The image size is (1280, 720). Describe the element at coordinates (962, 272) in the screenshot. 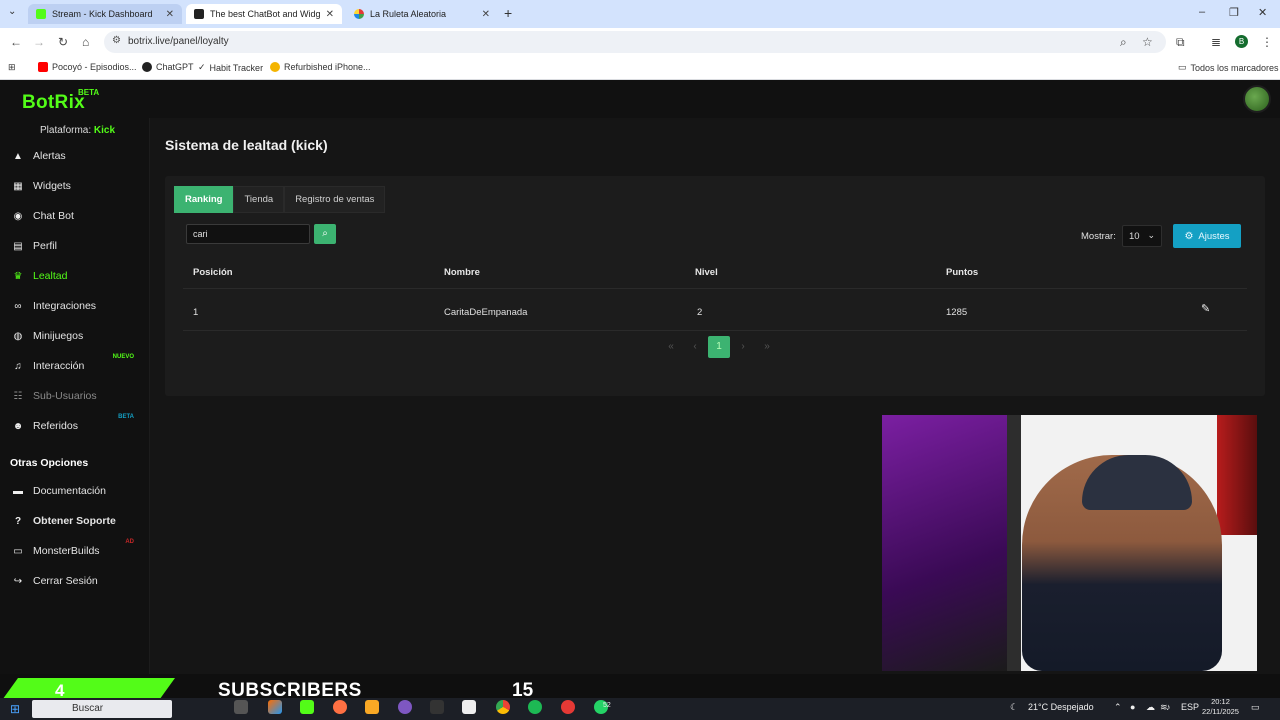

I see `column-header-points: Puntos` at that location.